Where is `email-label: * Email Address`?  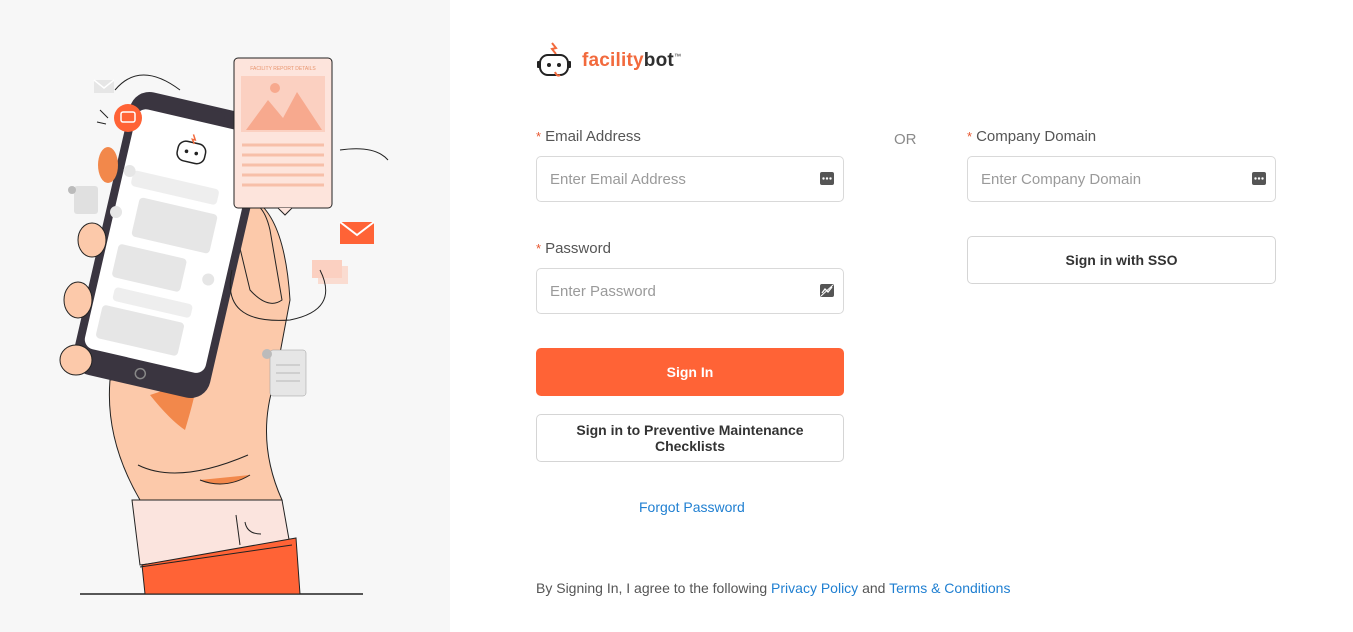 email-label: * Email Address is located at coordinates (588, 136).